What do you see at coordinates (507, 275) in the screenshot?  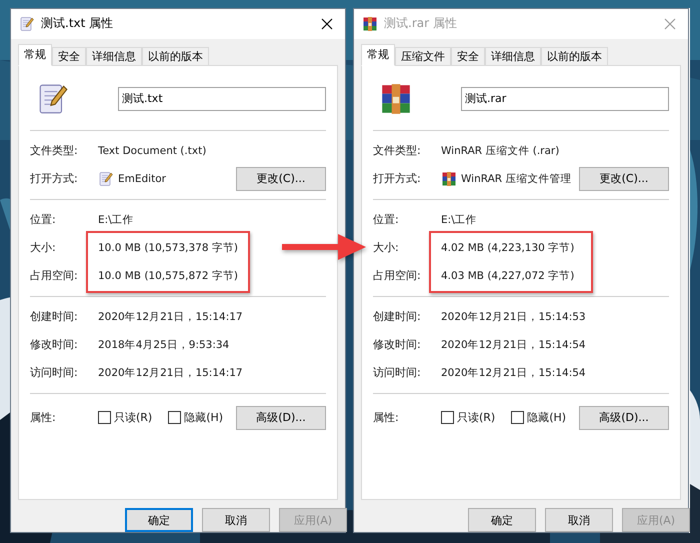 I see `field-value: 4.03 MB (4,227,072 字节)` at bounding box center [507, 275].